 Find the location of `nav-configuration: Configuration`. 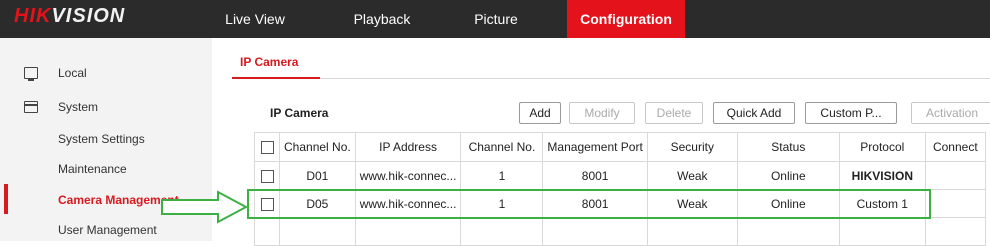

nav-configuration: Configuration is located at coordinates (626, 19).